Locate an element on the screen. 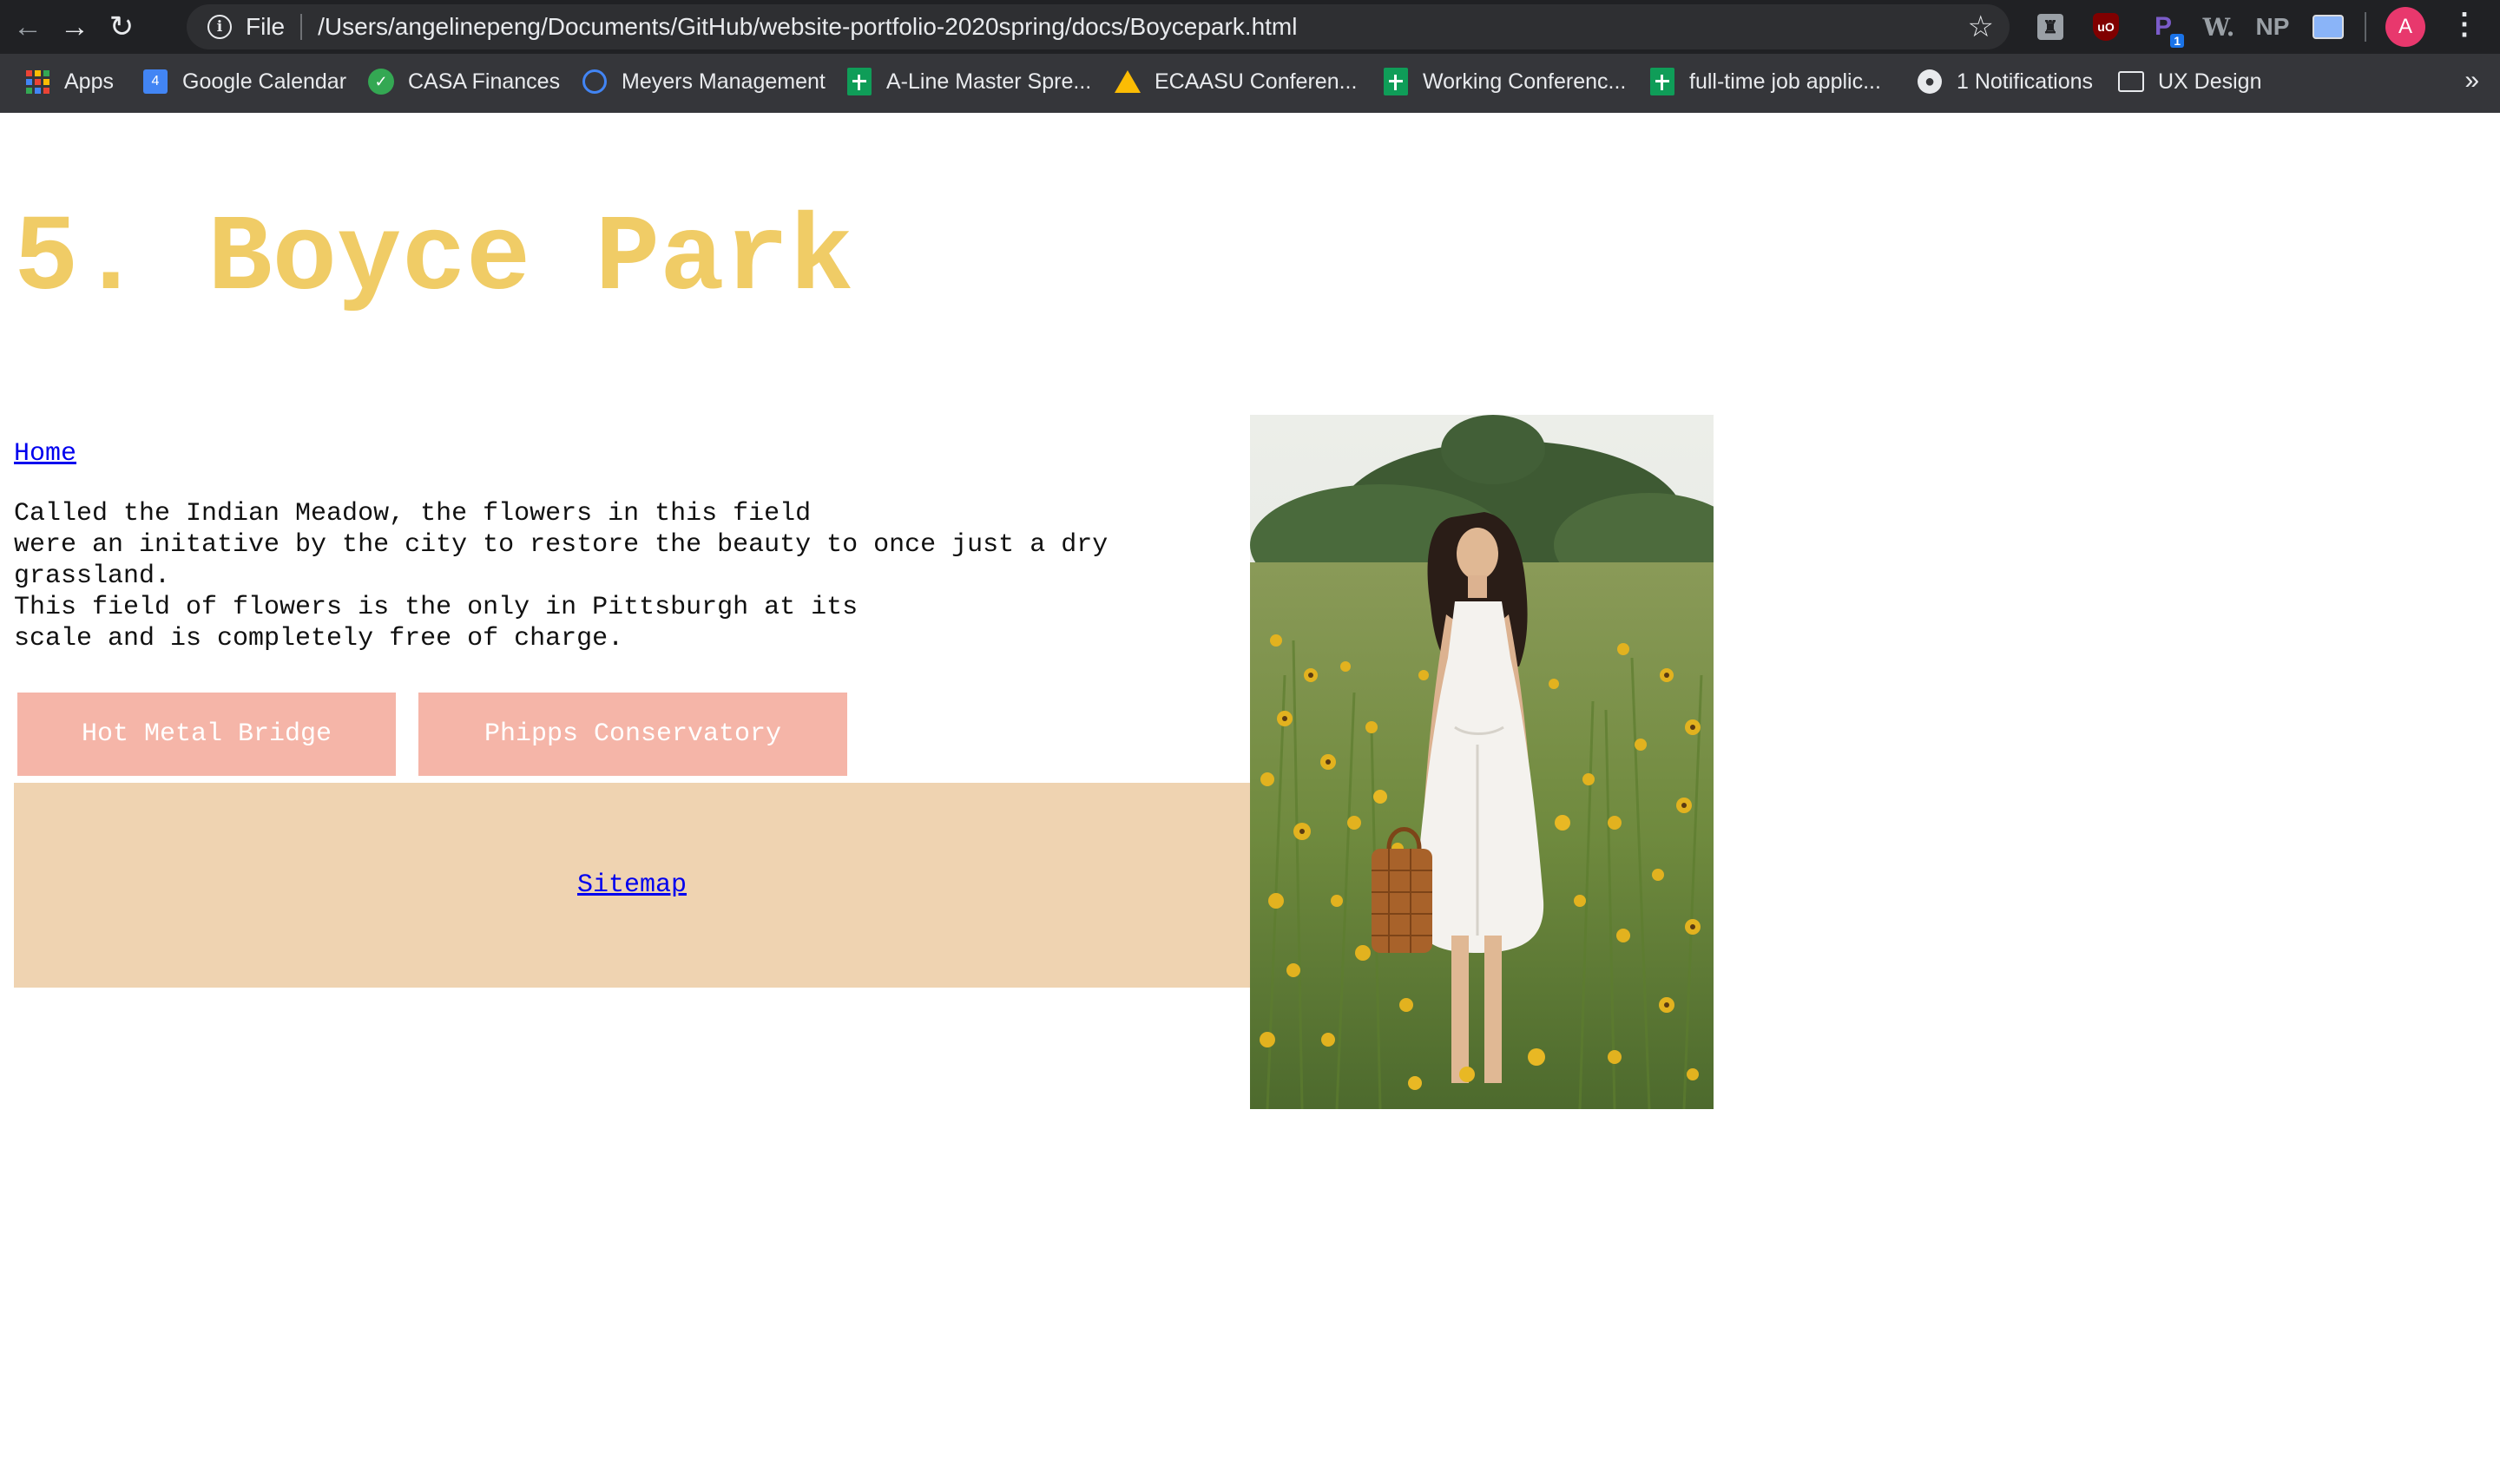 The height and width of the screenshot is (1484, 2500). description-line: scale and is completely free of charge. is located at coordinates (319, 638).